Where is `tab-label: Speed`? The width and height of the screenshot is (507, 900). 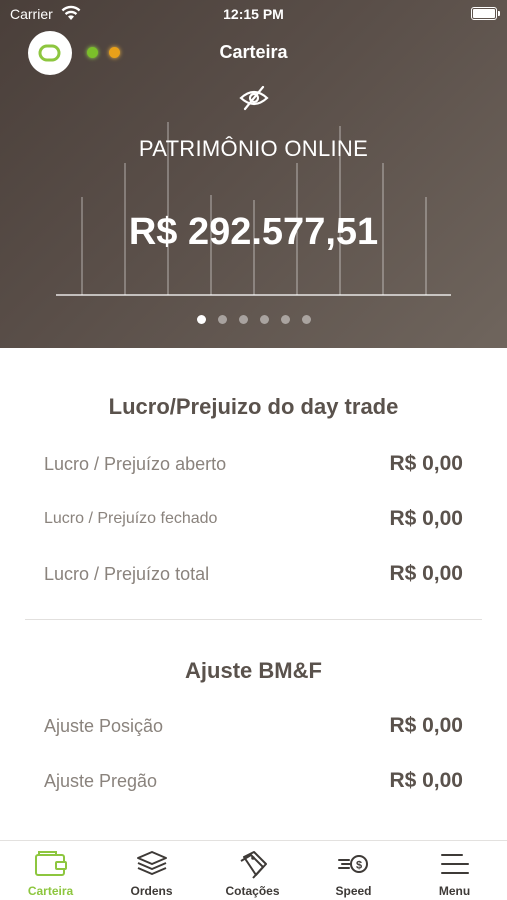 tab-label: Speed is located at coordinates (353, 891).